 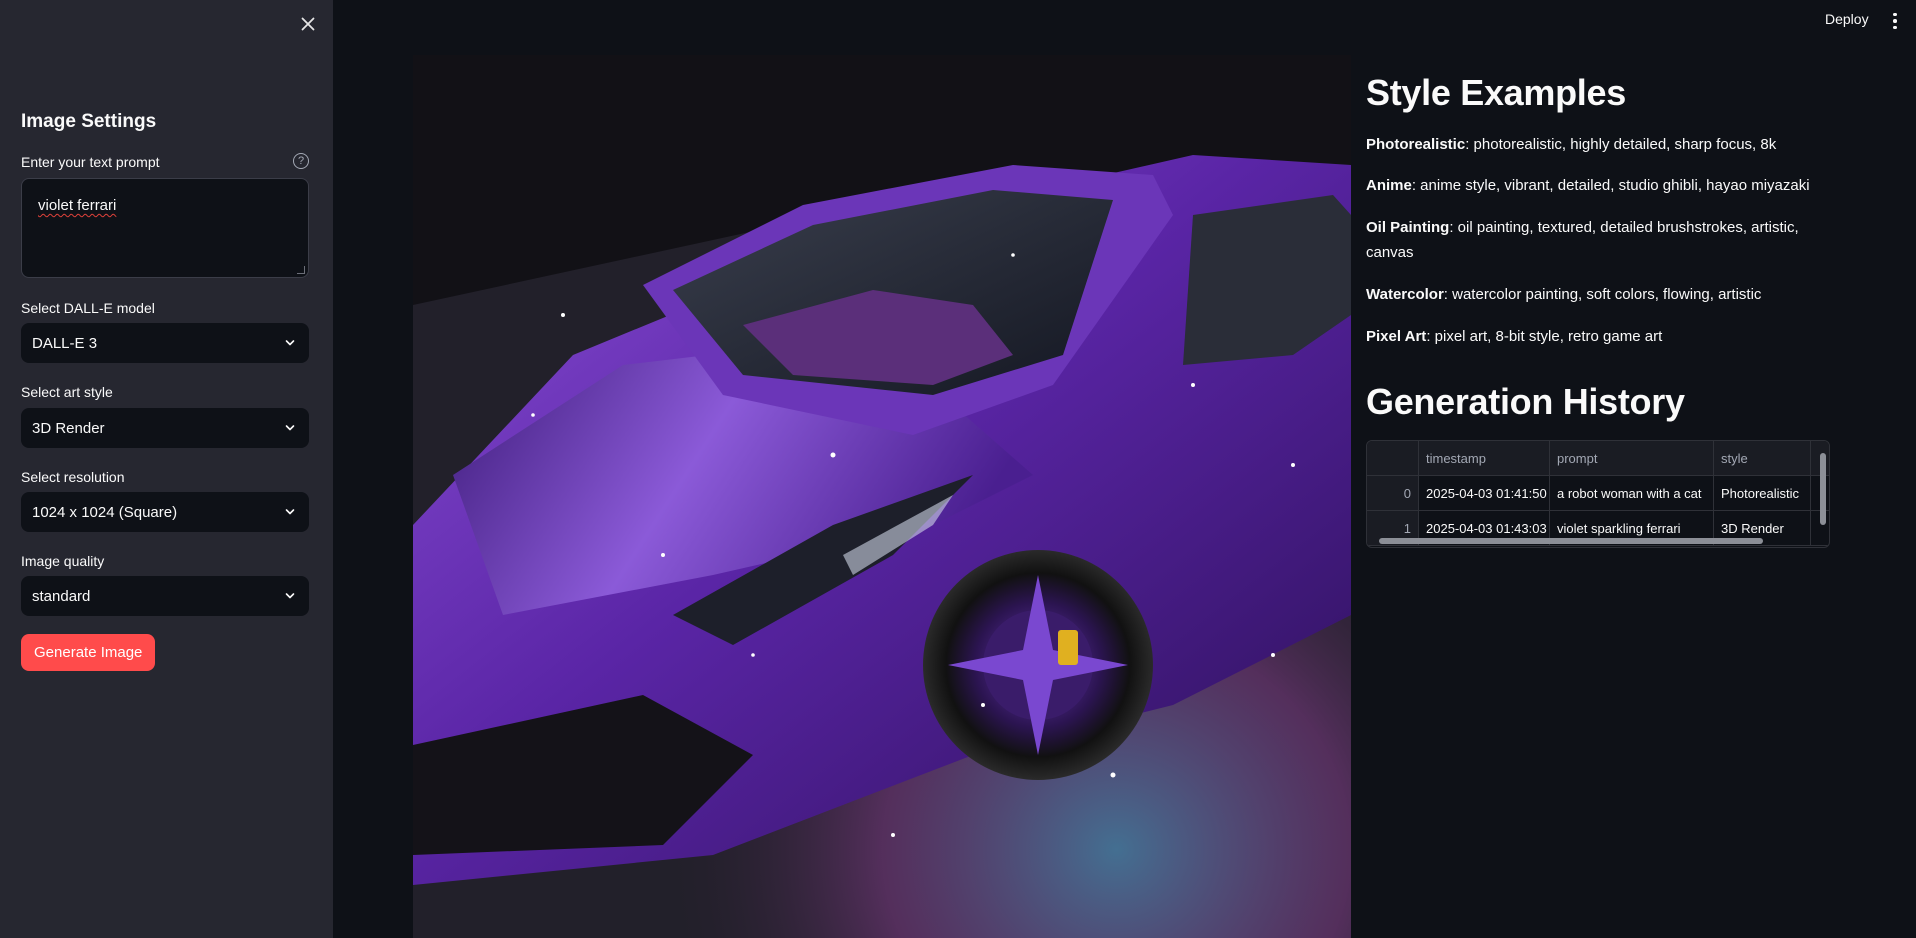 I want to click on style-name: Photorealistic, so click(x=1416, y=144).